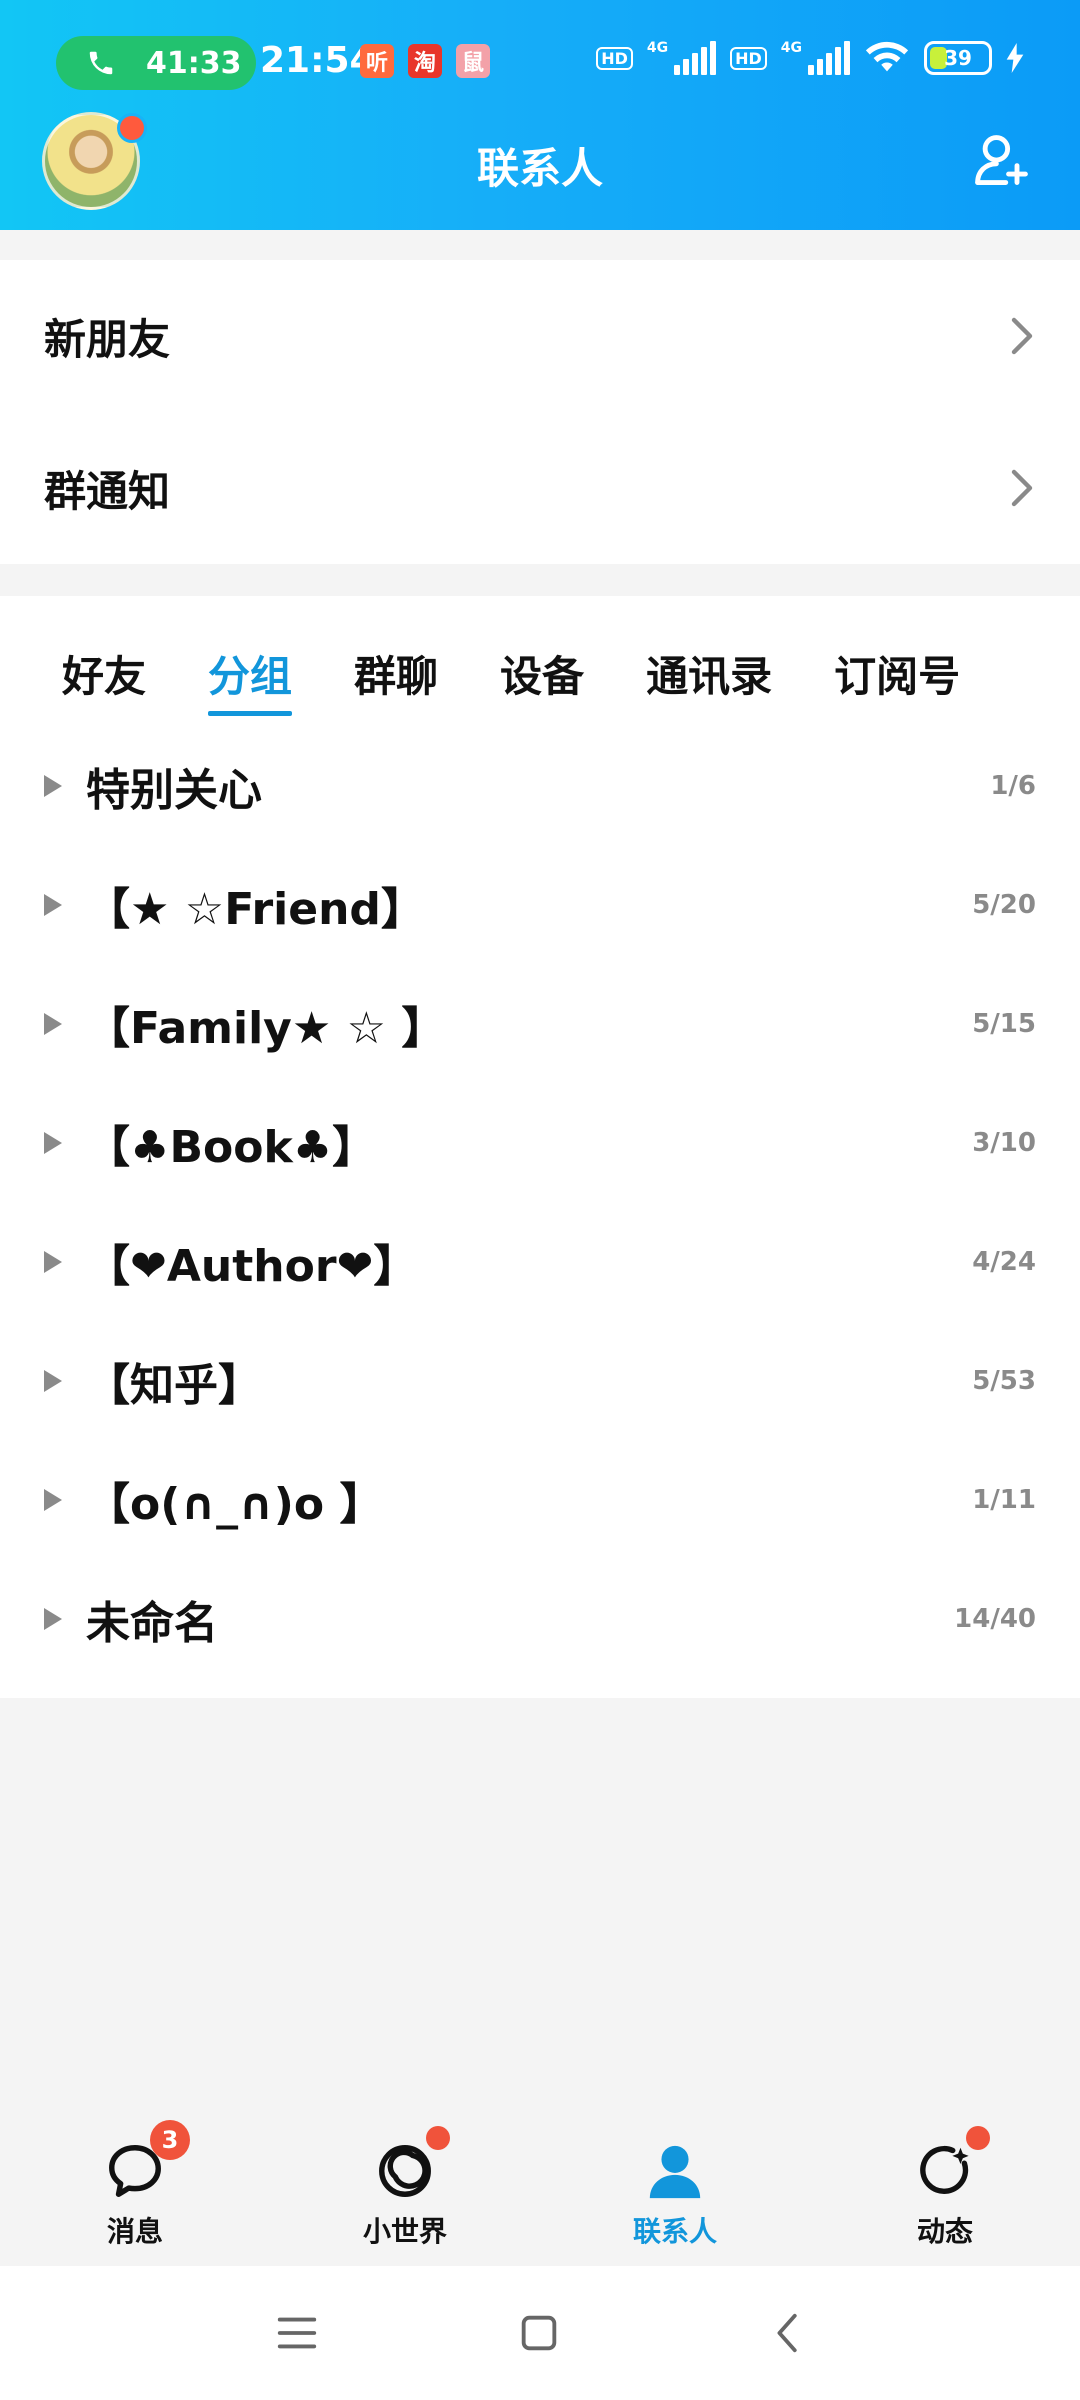 This screenshot has width=1080, height=2400. What do you see at coordinates (540, 1023) in the screenshot?
I see `list-item: 【Family★ ☆ 】 5/15` at bounding box center [540, 1023].